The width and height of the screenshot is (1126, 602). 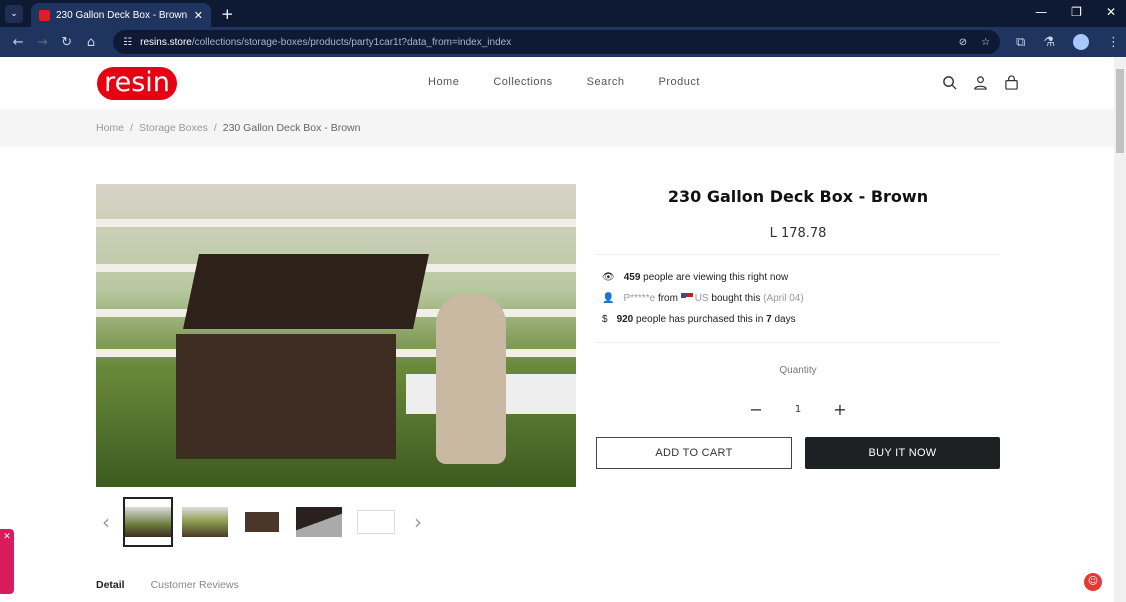 I want to click on add-to-cart-button: ADD TO CART, so click(x=694, y=453).